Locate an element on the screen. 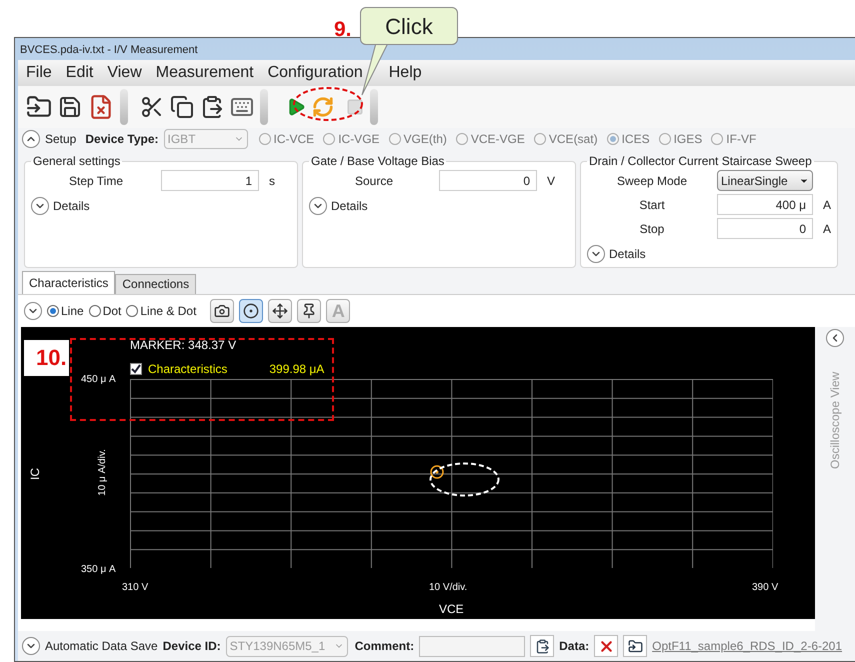 This screenshot has height=662, width=855. target-icon is located at coordinates (251, 311).